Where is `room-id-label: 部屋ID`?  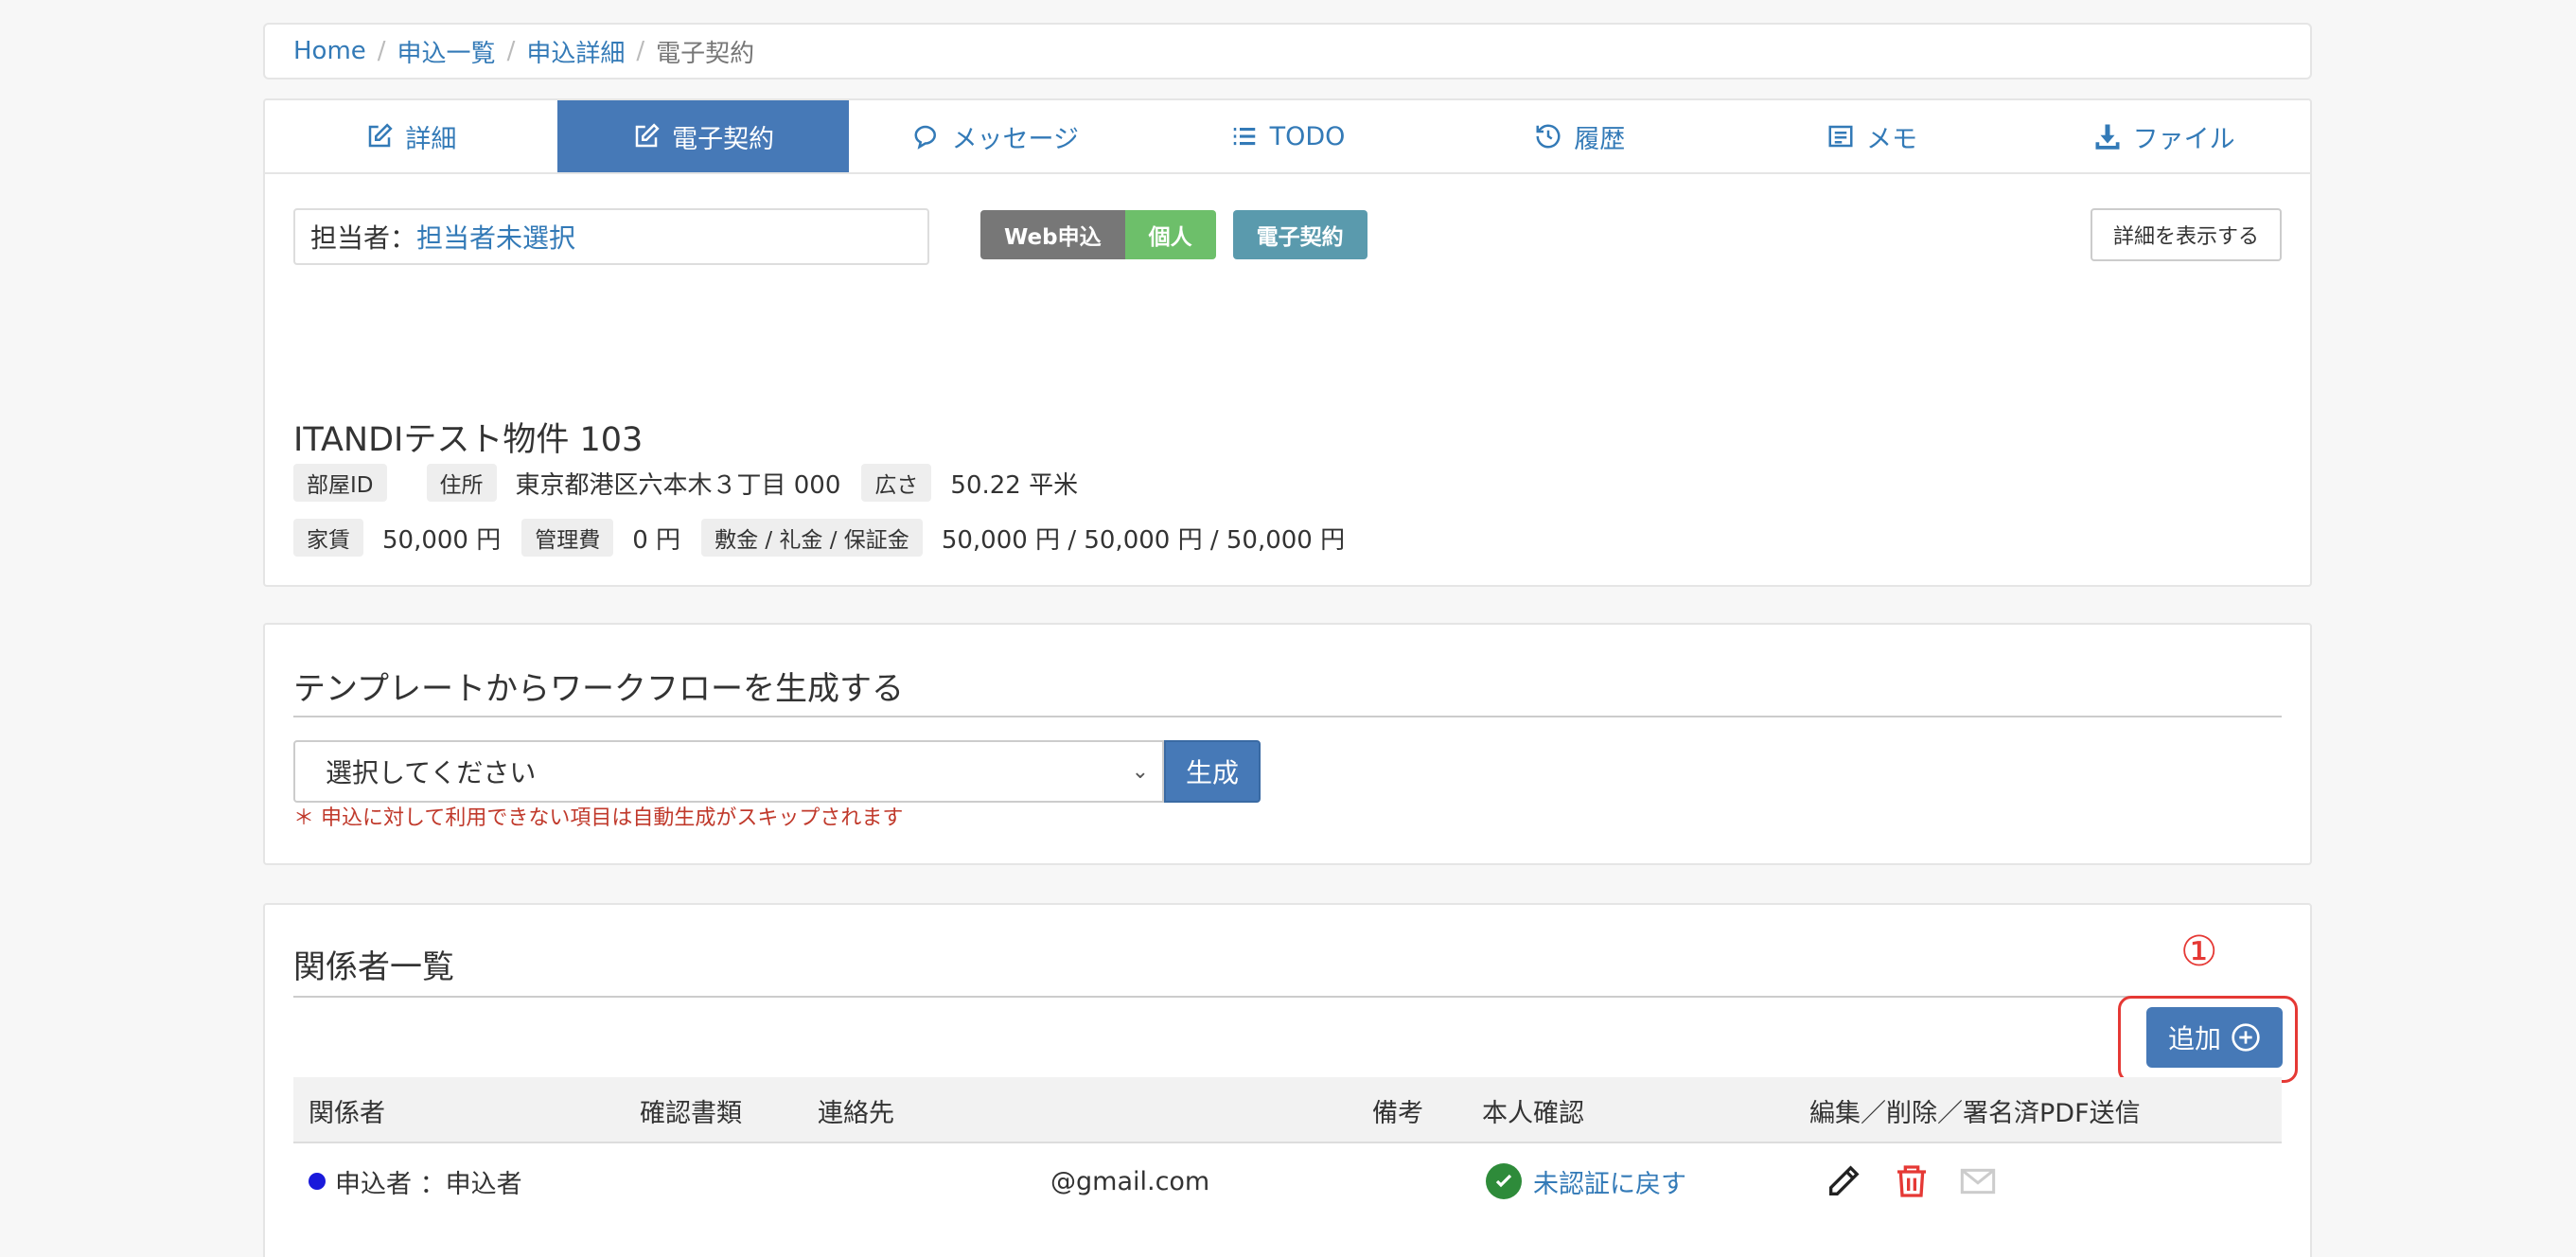 room-id-label: 部屋ID is located at coordinates (340, 483).